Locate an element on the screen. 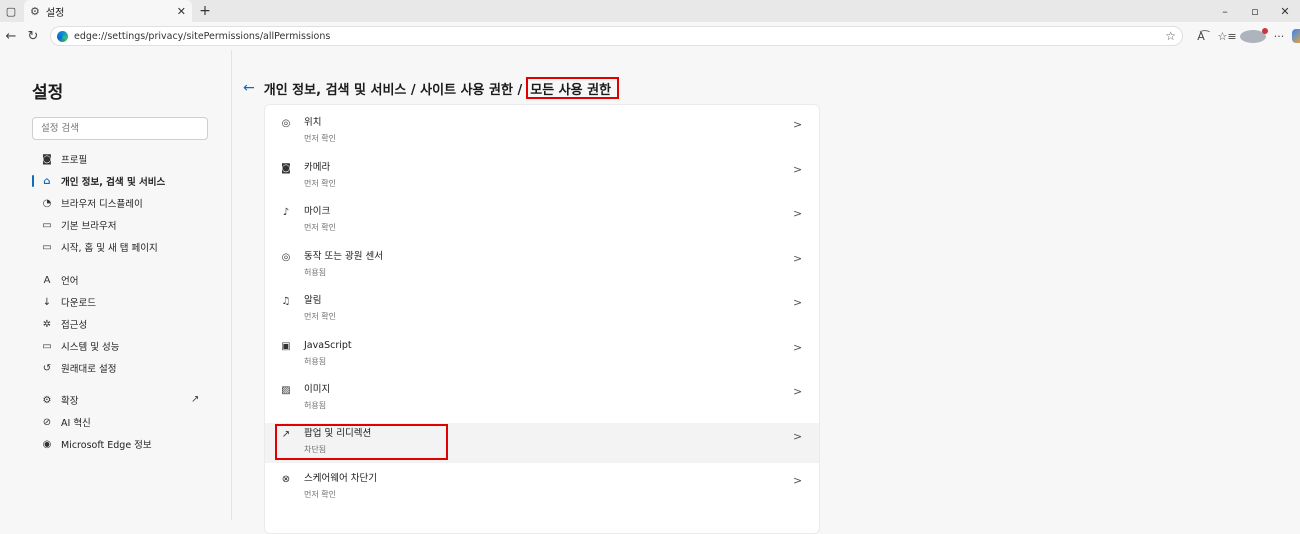 This screenshot has width=1300, height=534. location-icon: ◎ is located at coordinates (286, 123).